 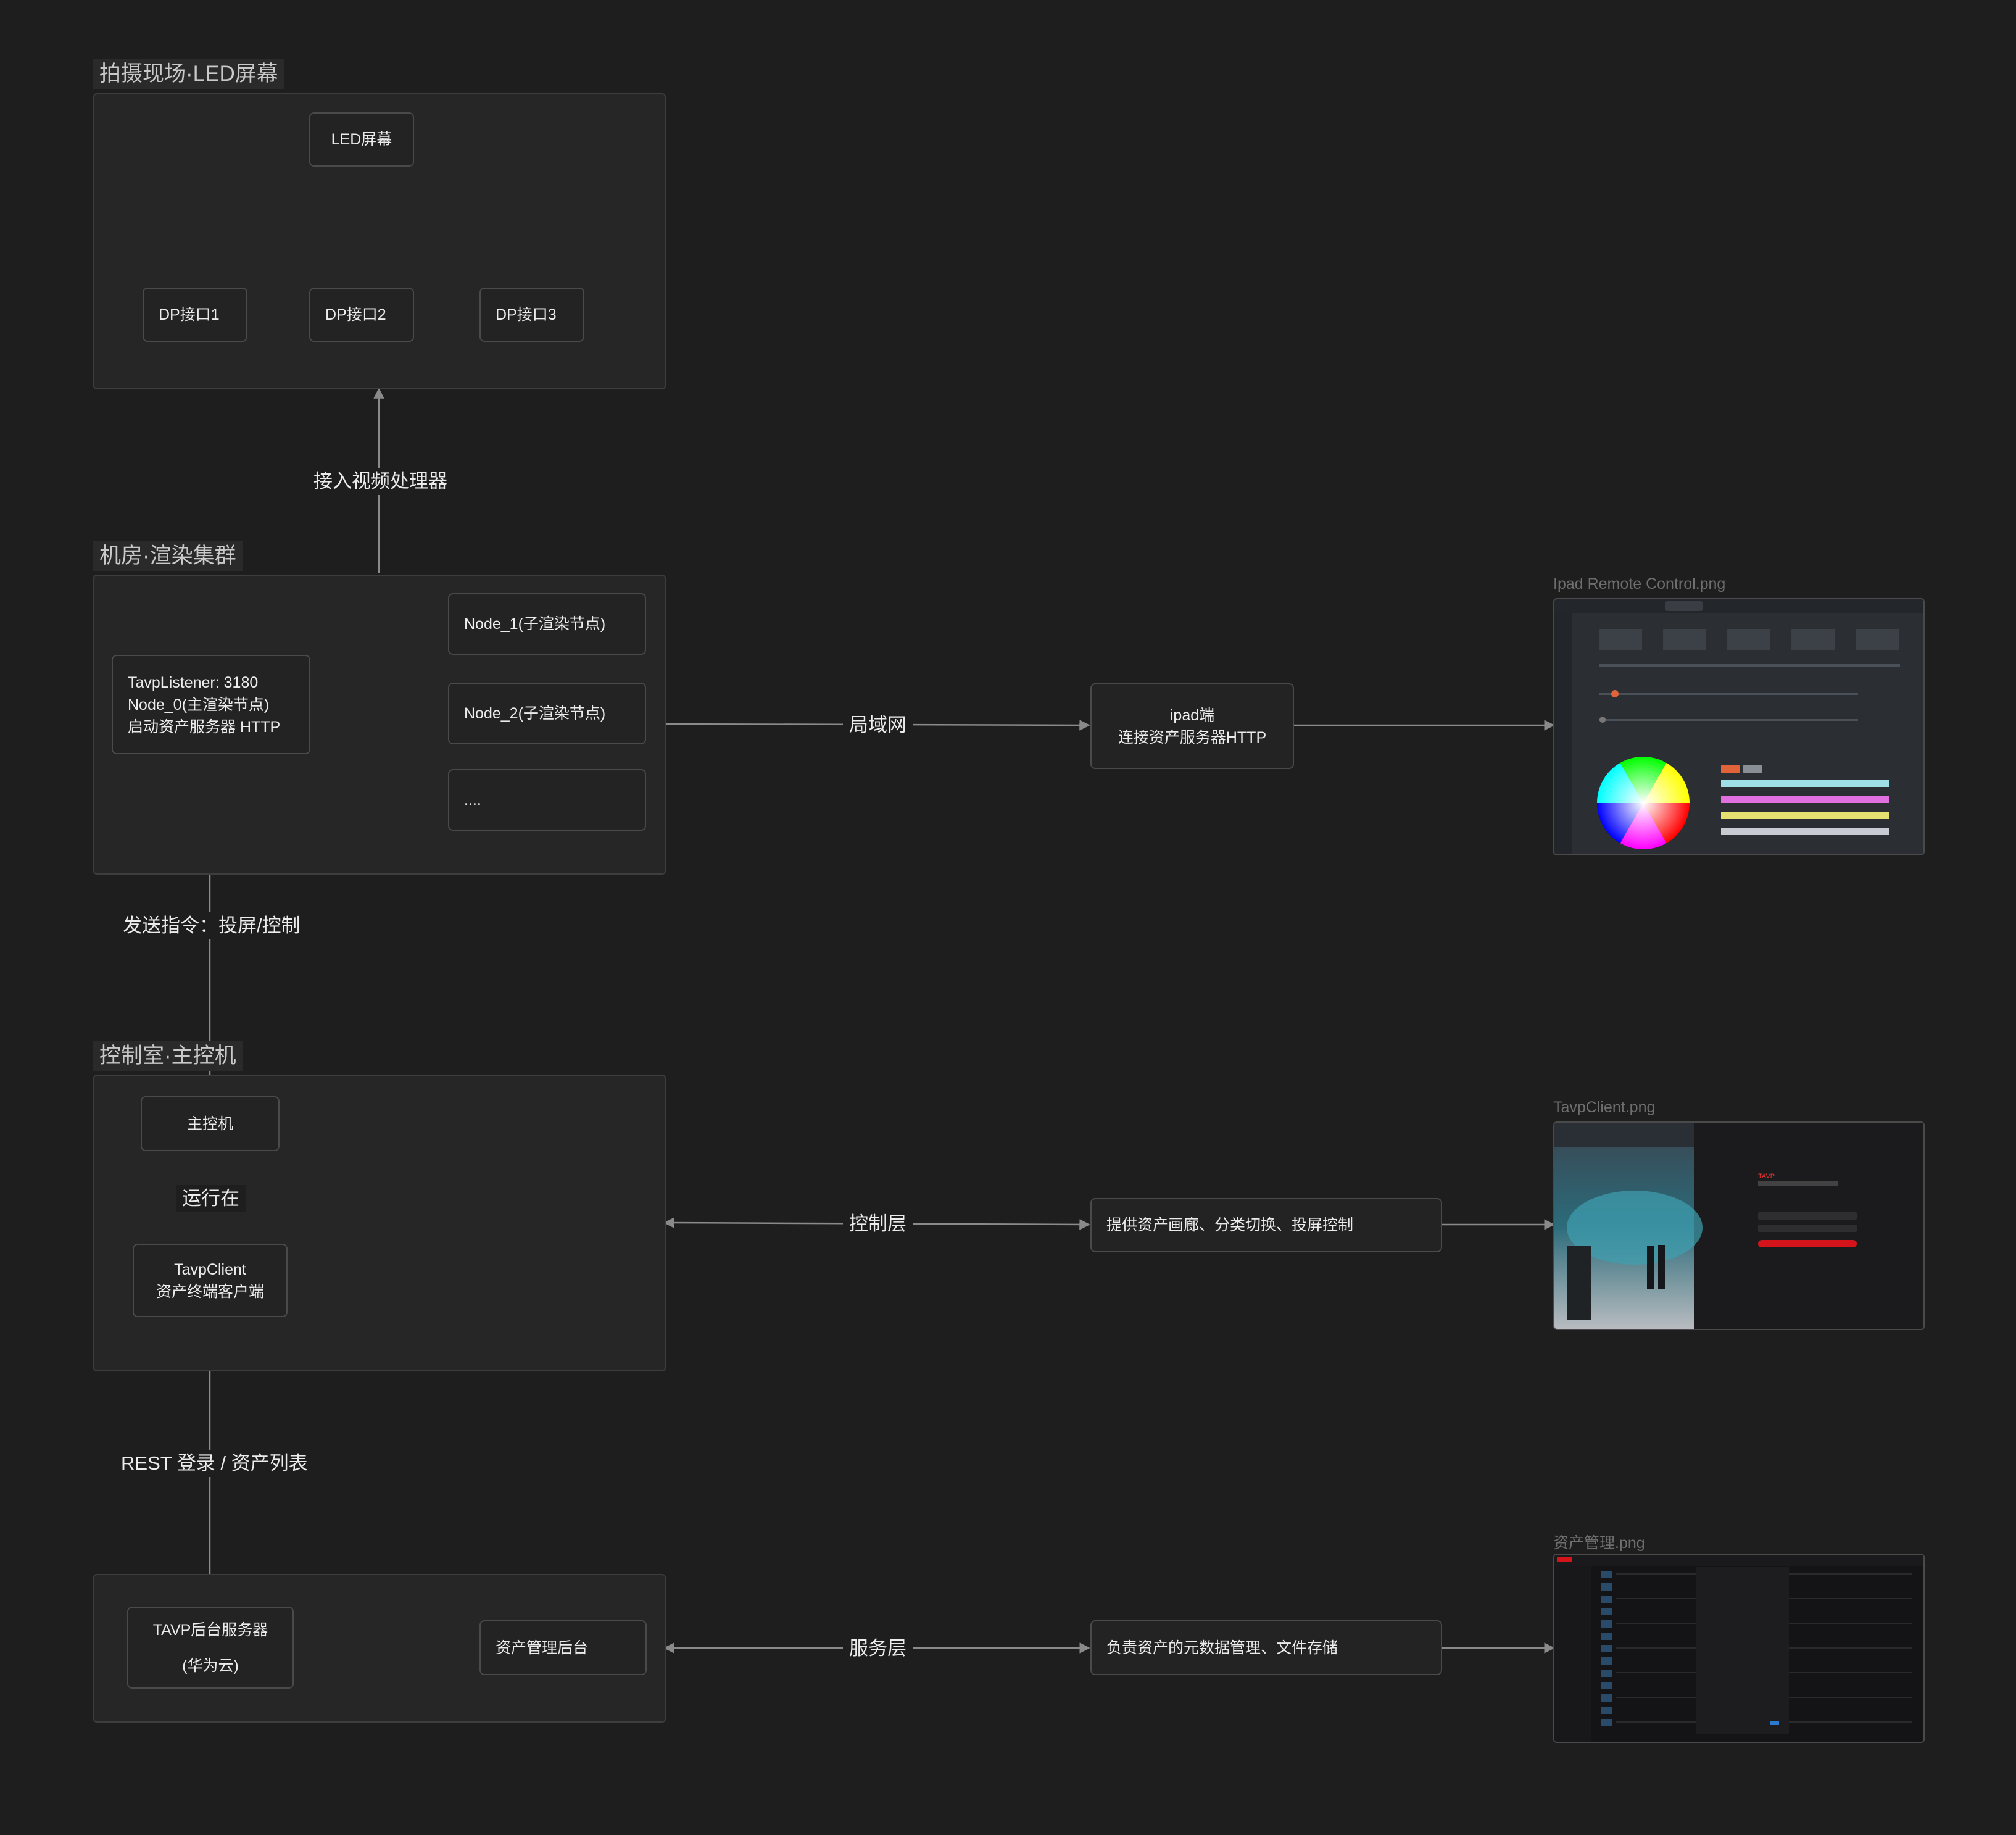 I want to click on lan-label: 局域网, so click(x=878, y=726).